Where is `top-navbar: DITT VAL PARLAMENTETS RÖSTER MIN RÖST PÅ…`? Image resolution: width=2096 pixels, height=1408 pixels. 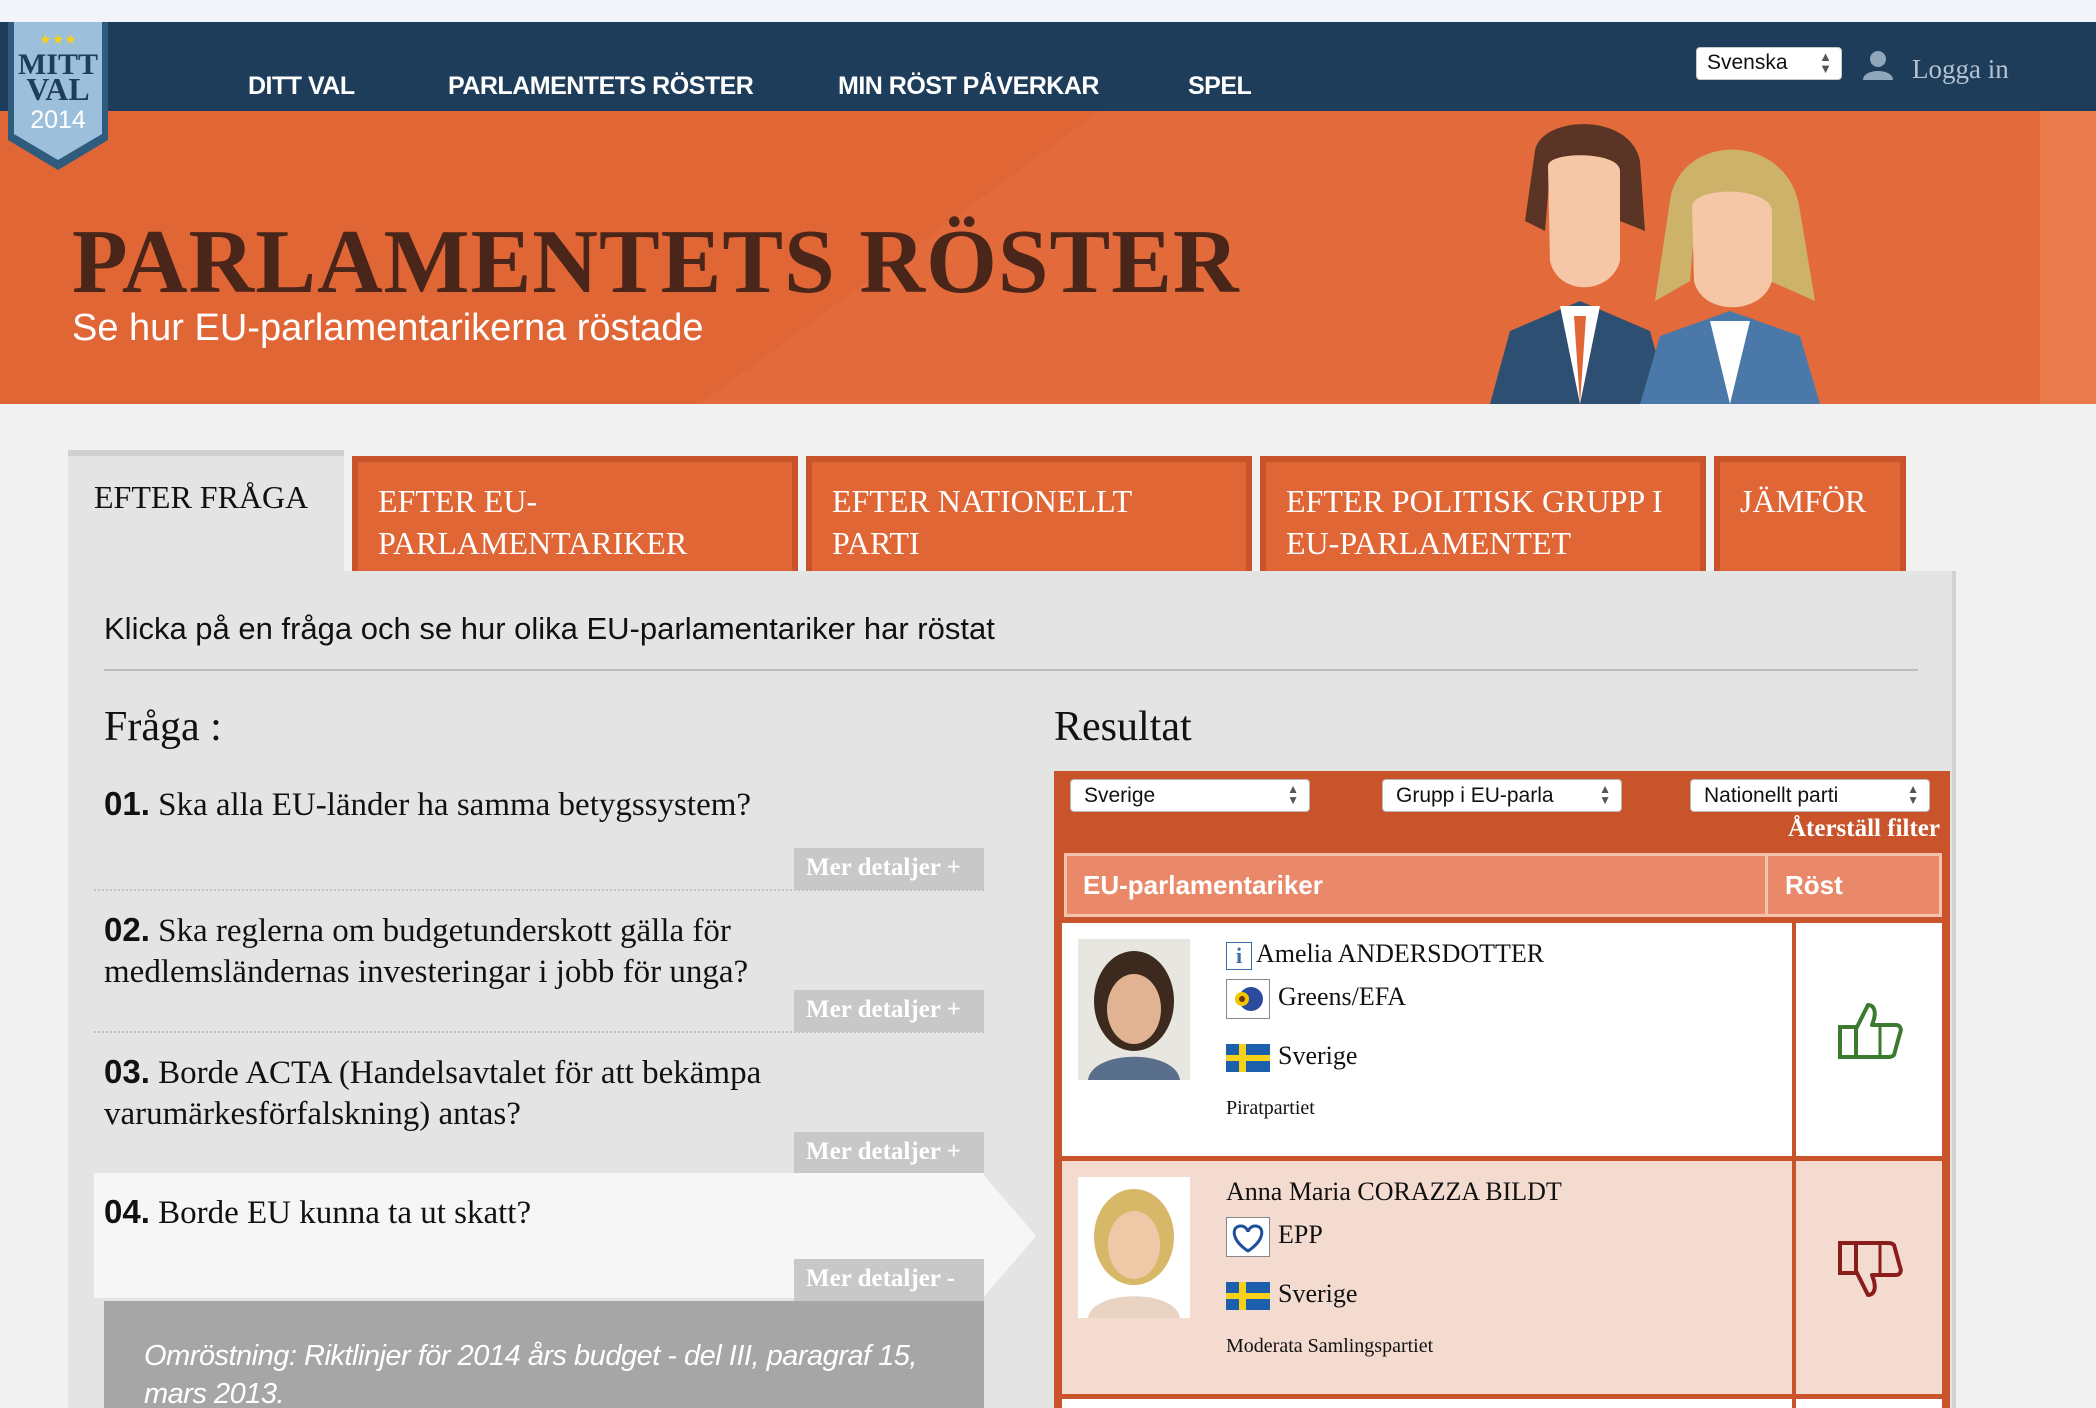
top-navbar: DITT VAL PARLAMENTETS RÖSTER MIN RÖST PÅ… is located at coordinates (1048, 66).